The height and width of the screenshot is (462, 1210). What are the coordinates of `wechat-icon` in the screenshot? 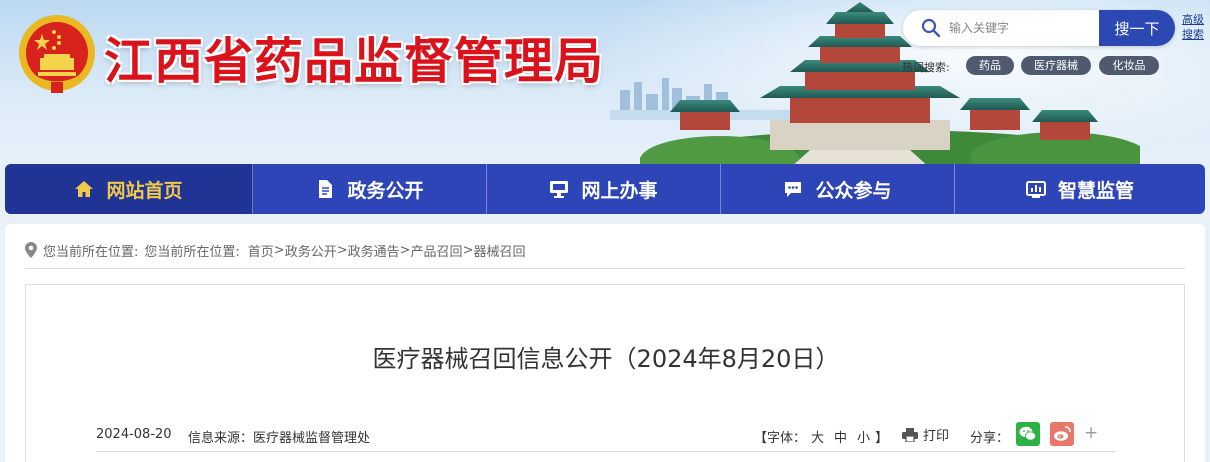 It's located at (1028, 433).